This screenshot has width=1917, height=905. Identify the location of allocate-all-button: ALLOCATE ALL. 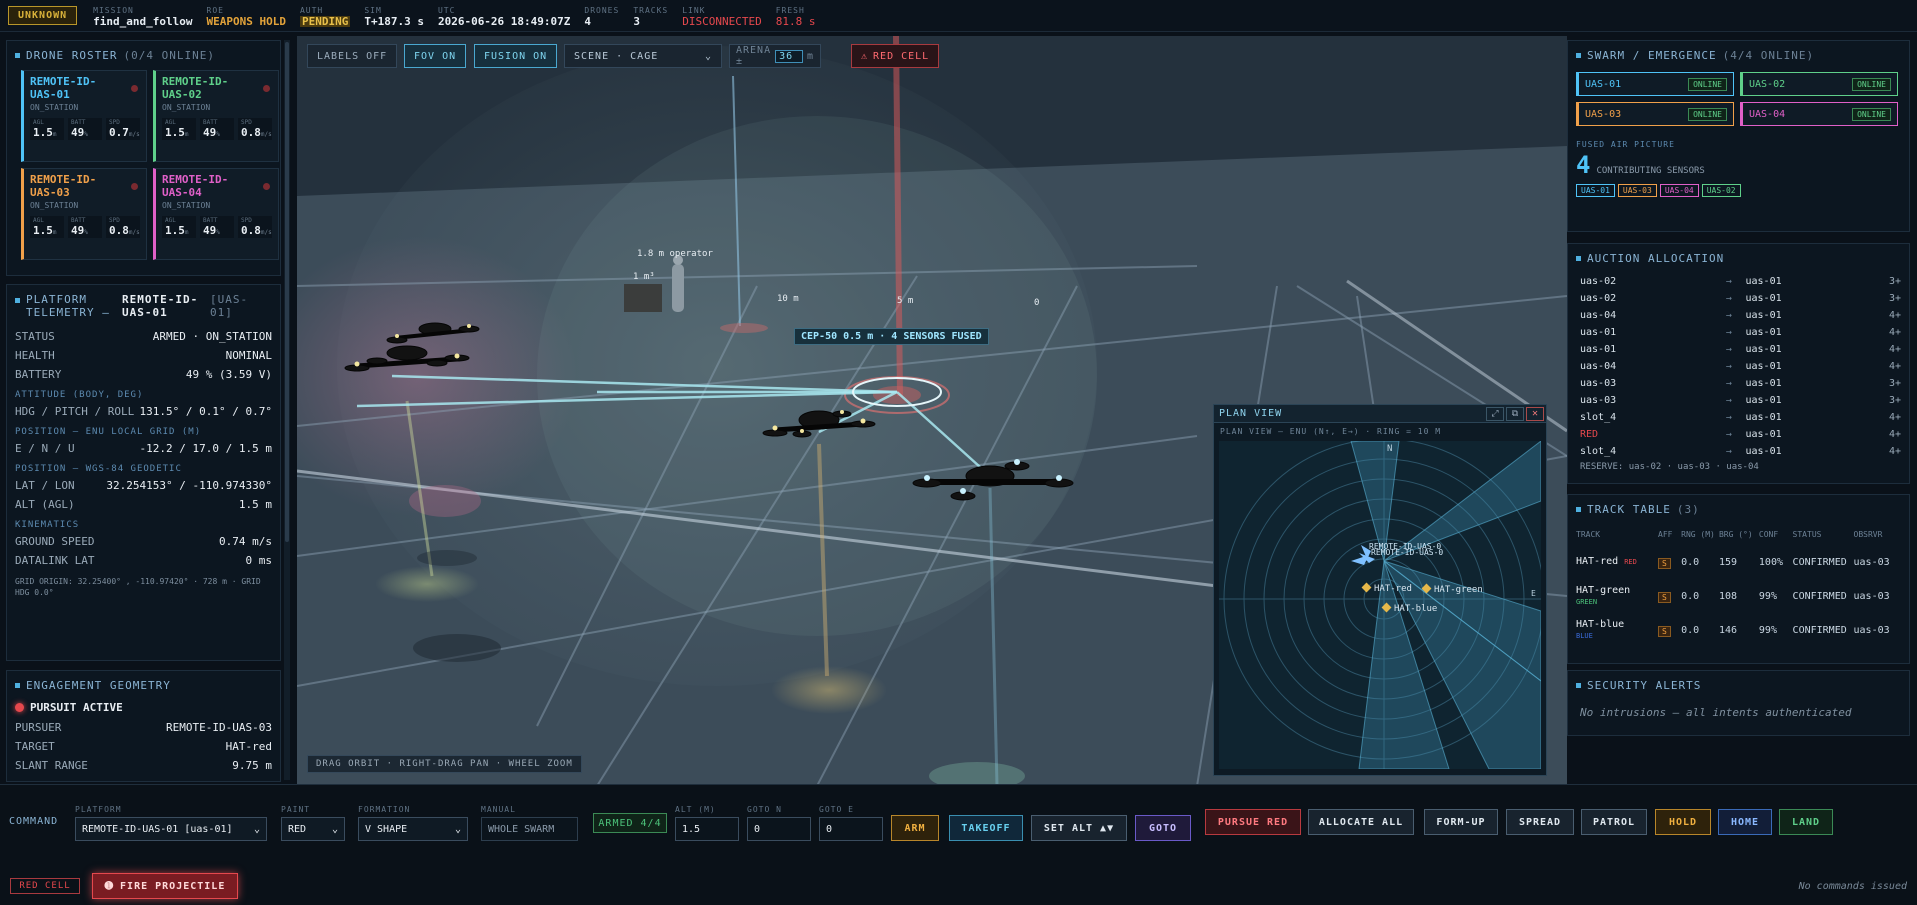
(1361, 822).